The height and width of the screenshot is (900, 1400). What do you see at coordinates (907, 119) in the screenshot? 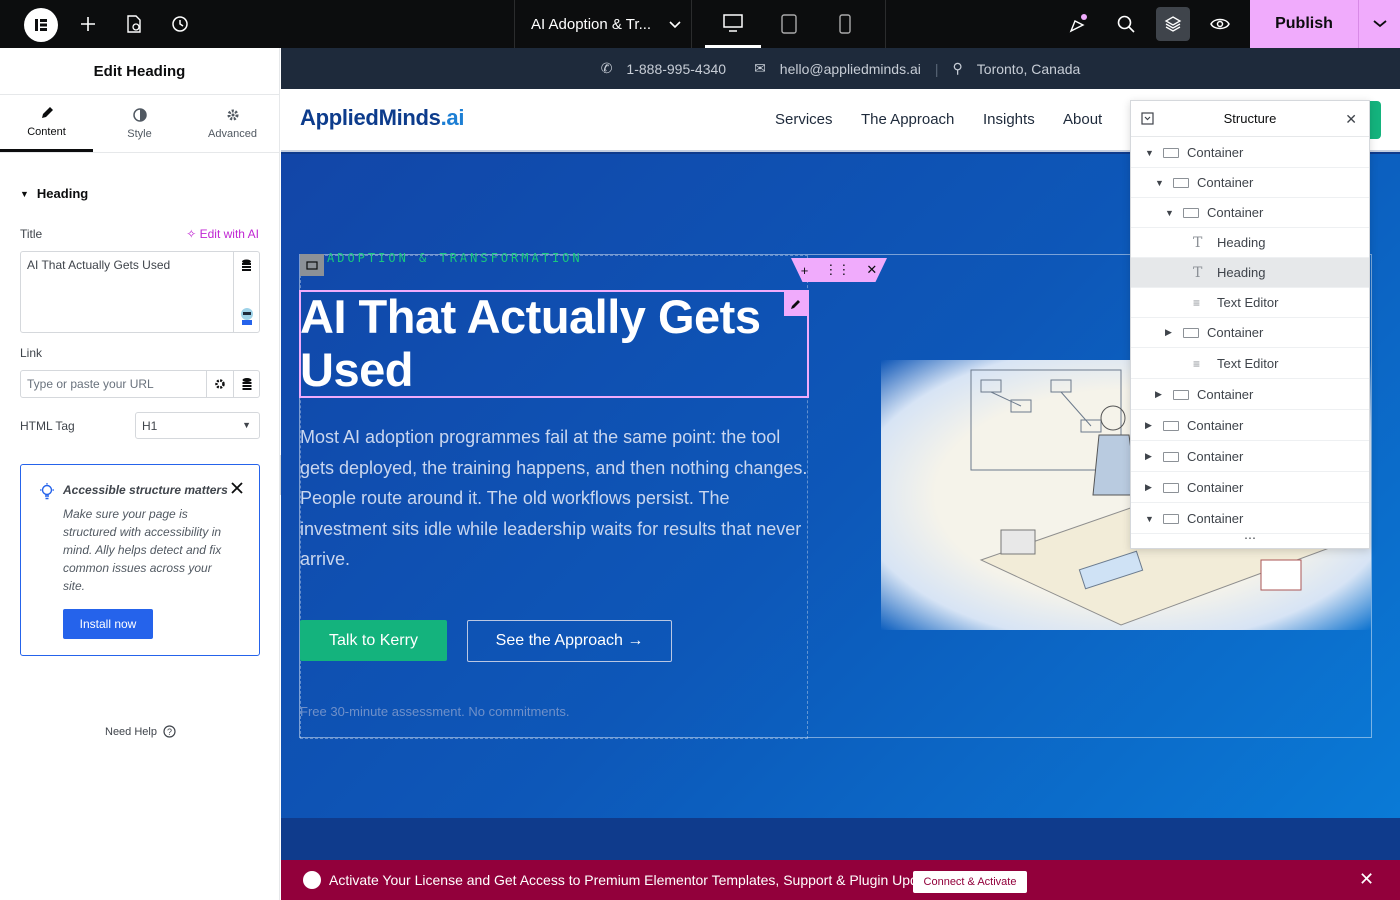
I see `nav-the-approach: The Approach` at bounding box center [907, 119].